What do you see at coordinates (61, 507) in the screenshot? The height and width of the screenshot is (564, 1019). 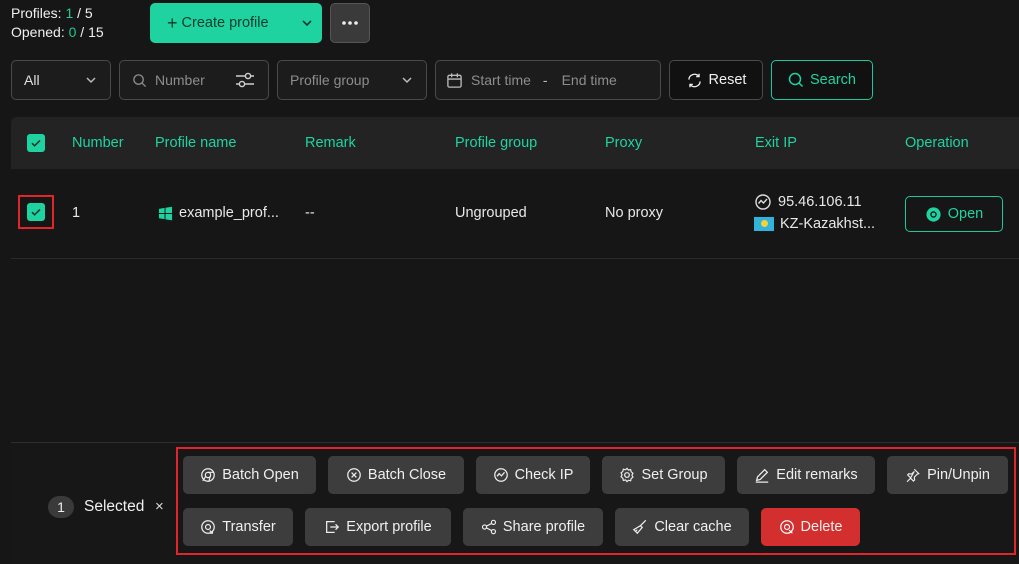 I see `selected-count-badge: 1` at bounding box center [61, 507].